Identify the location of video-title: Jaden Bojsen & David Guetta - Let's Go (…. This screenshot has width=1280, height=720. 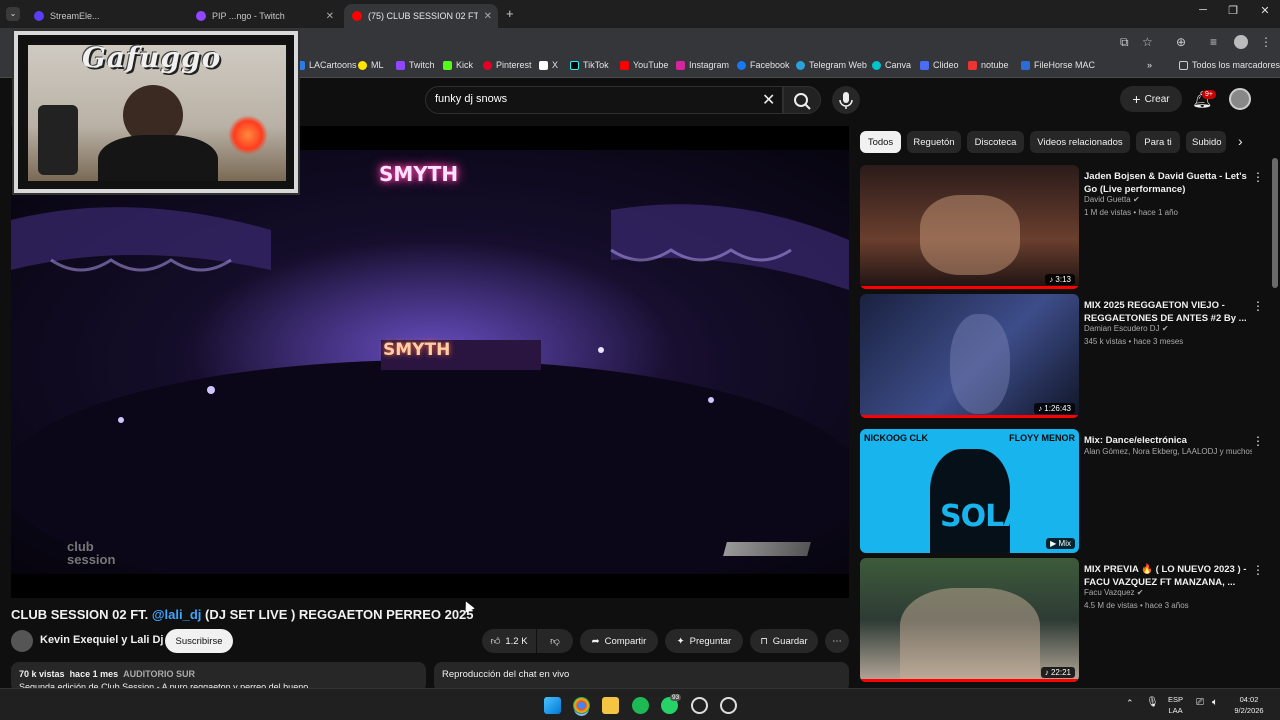
(1168, 183).